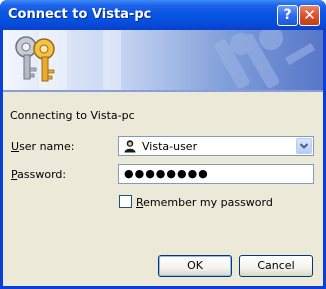  I want to click on ok-button: OK, so click(195, 266).